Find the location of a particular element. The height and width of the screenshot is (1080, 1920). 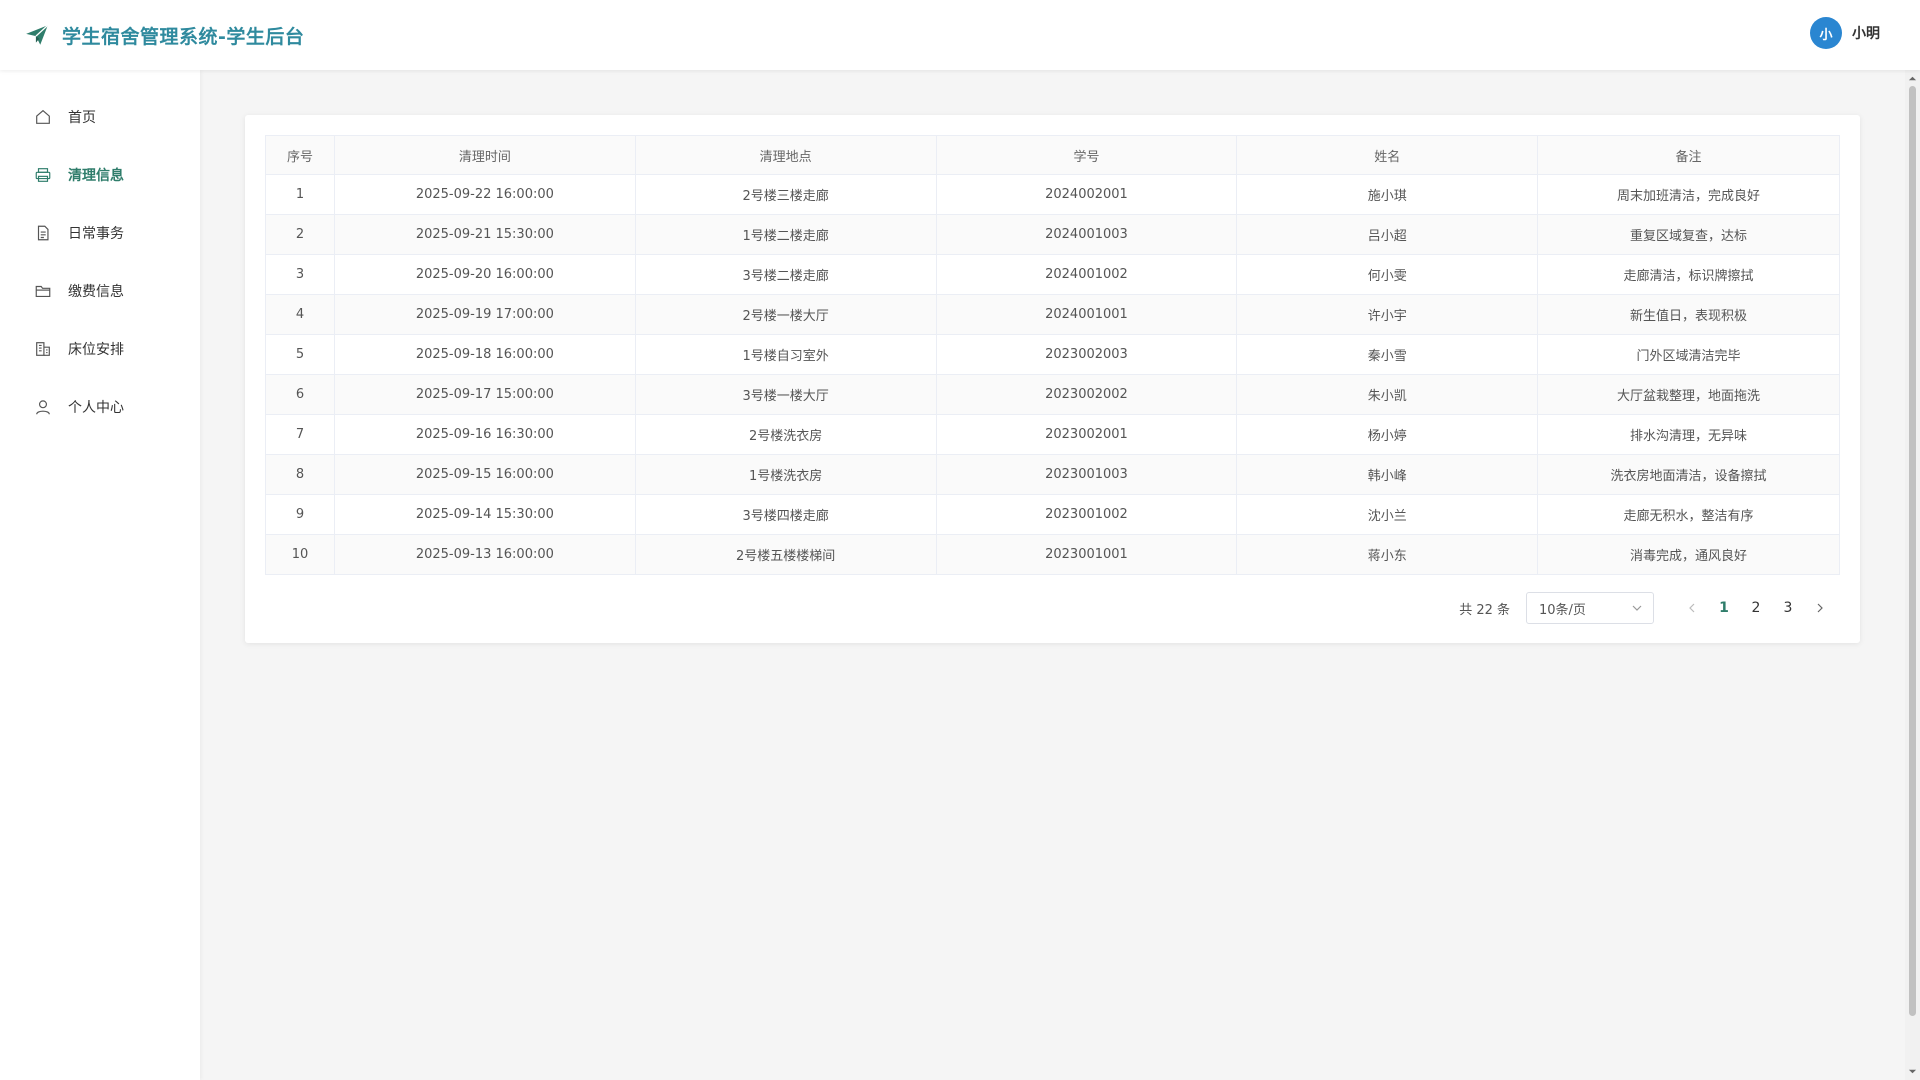

prev-page-button is located at coordinates (1692, 608).